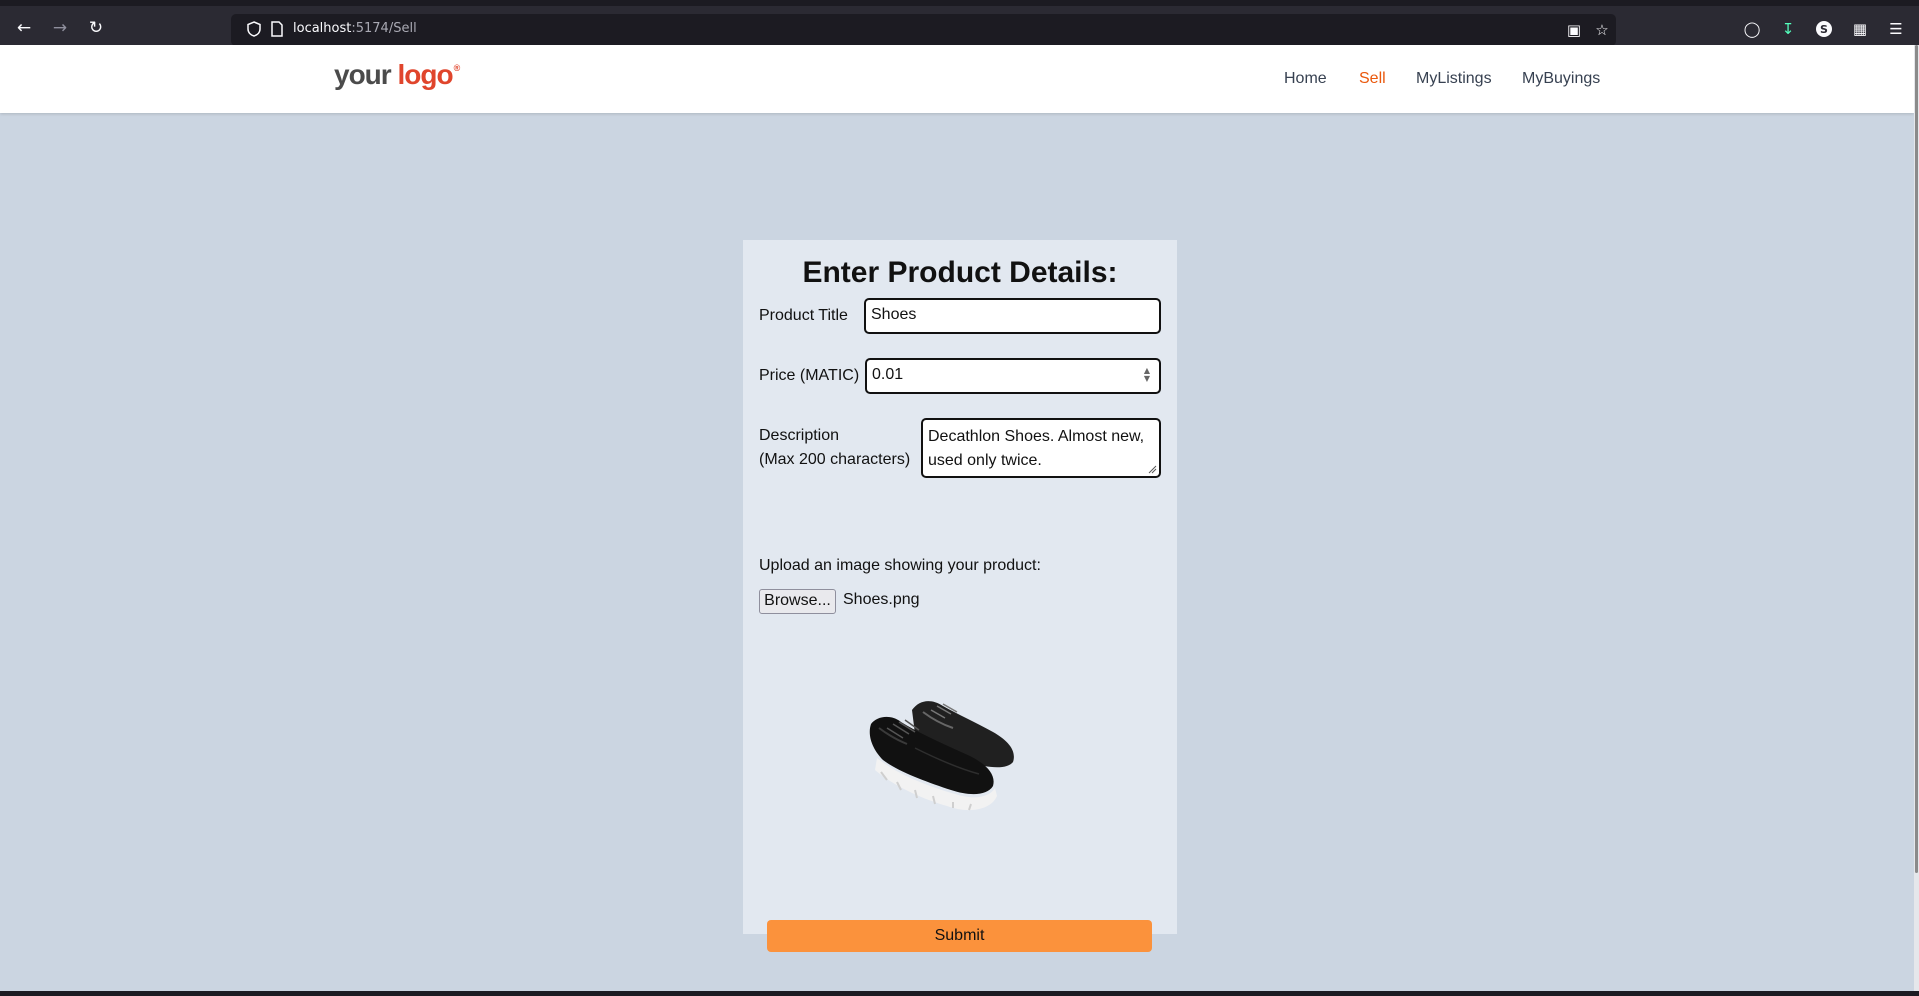 The width and height of the screenshot is (1919, 996). Describe the element at coordinates (881, 599) in the screenshot. I see `selected-file-name: Shoes.png` at that location.